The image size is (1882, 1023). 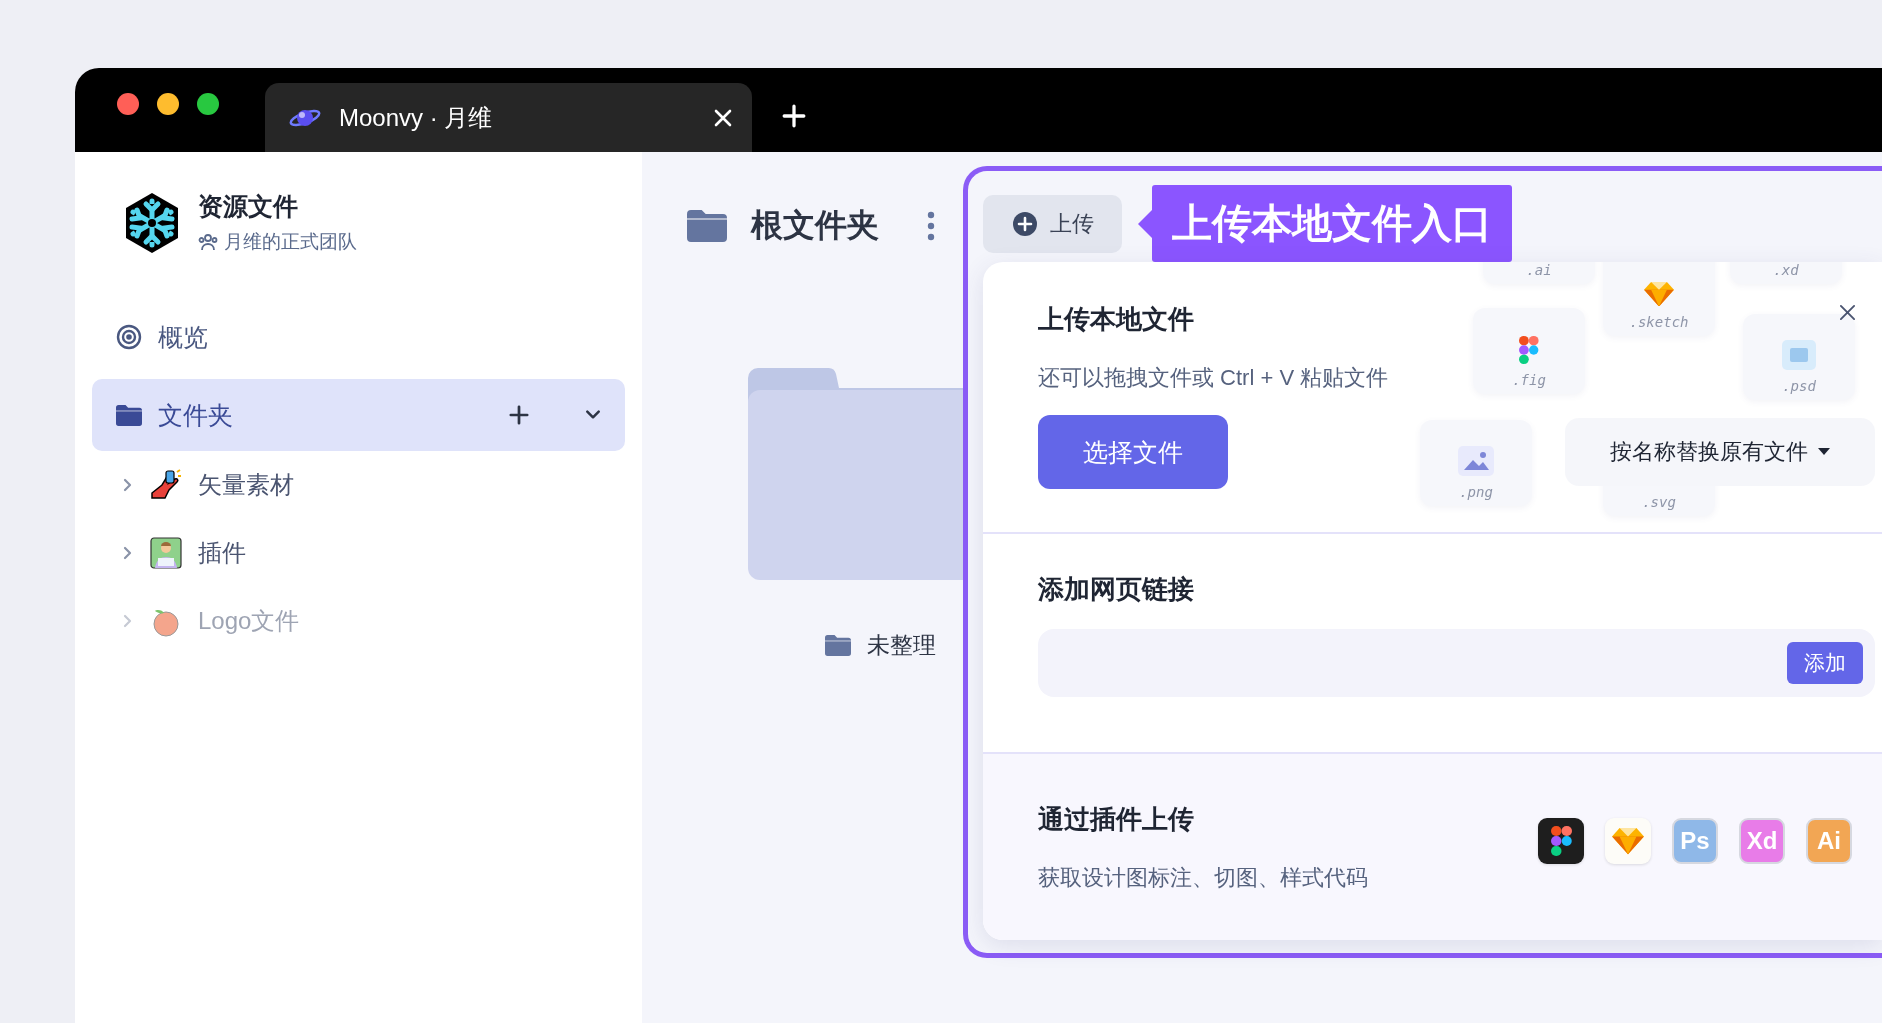 I want to click on new-tab-icon, so click(x=794, y=116).